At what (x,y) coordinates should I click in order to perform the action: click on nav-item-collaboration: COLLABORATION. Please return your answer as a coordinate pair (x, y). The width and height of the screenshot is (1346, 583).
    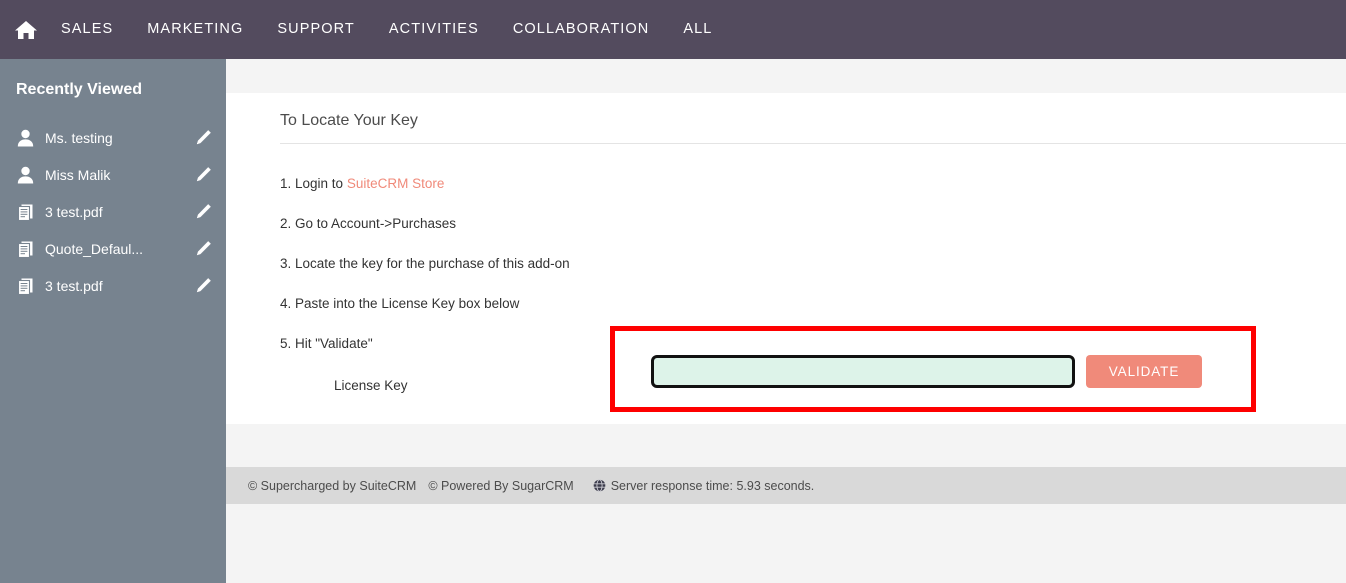
    Looking at the image, I should click on (581, 29).